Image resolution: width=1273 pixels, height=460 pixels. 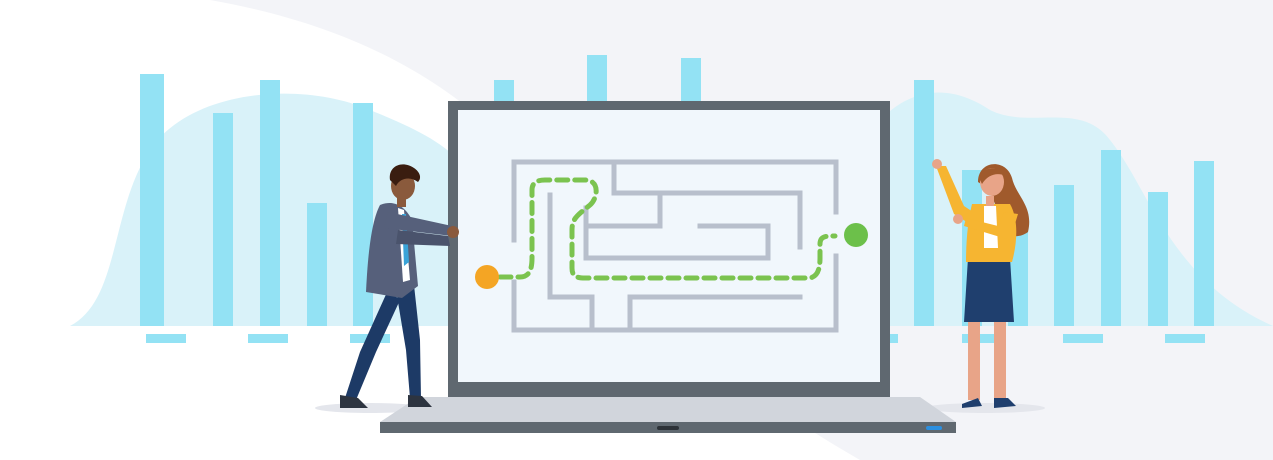 What do you see at coordinates (985, 408) in the screenshot?
I see `woman-shadow` at bounding box center [985, 408].